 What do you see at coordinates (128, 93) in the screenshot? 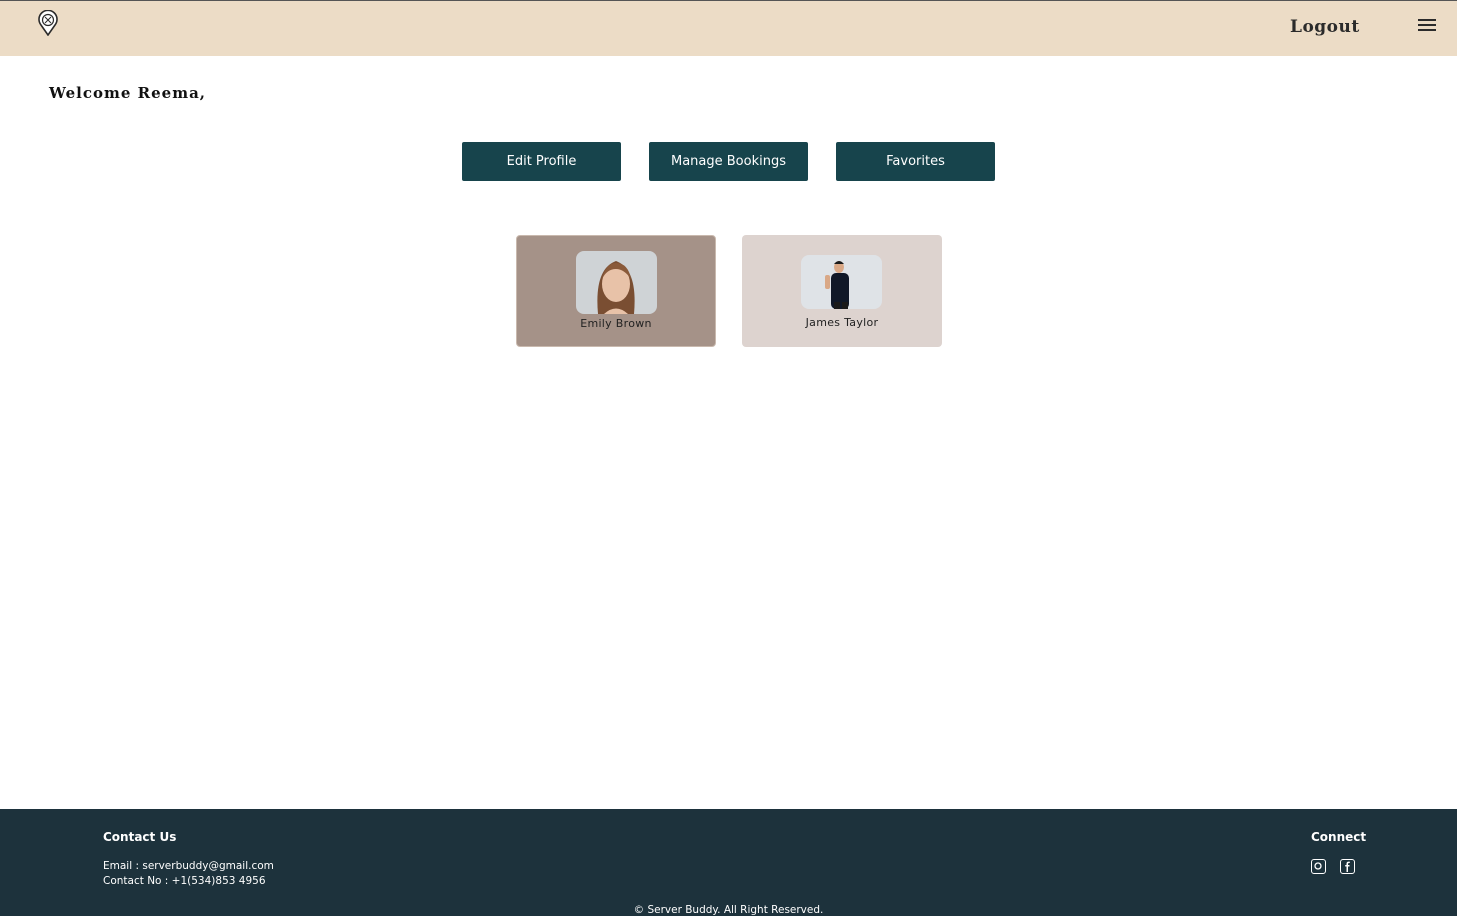
I see `welcome-heading: Welcome Reema,` at bounding box center [128, 93].